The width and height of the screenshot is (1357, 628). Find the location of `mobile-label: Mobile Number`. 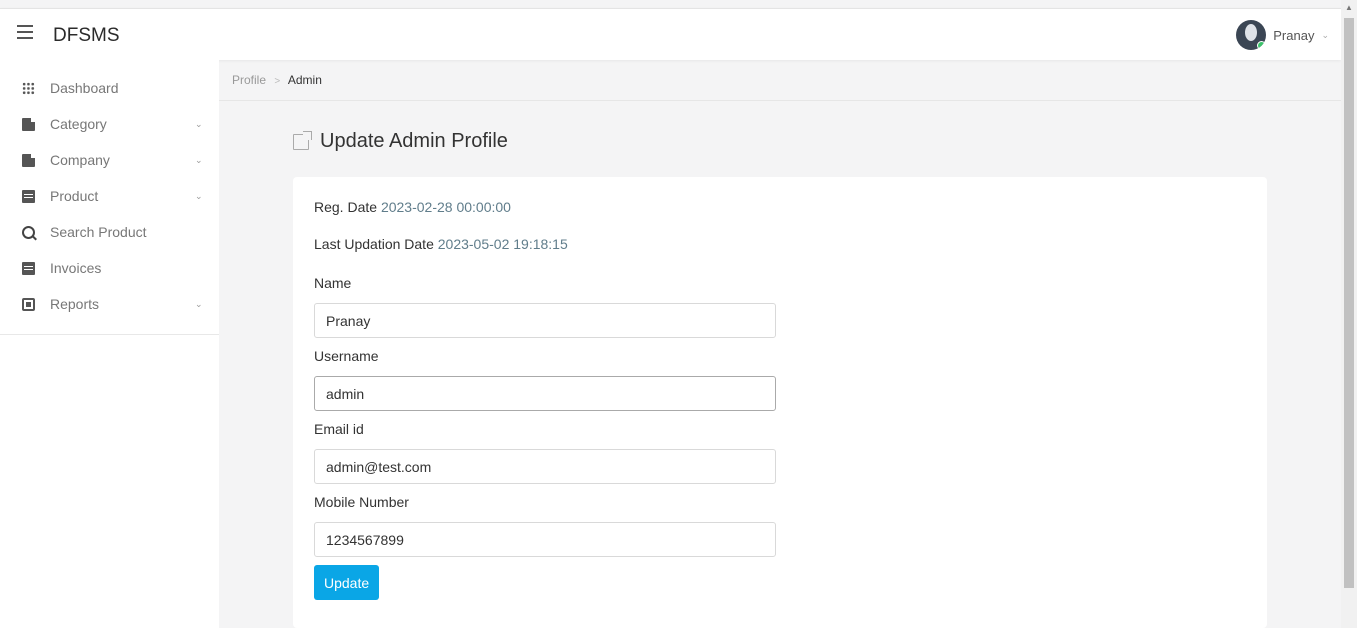

mobile-label: Mobile Number is located at coordinates (361, 502).